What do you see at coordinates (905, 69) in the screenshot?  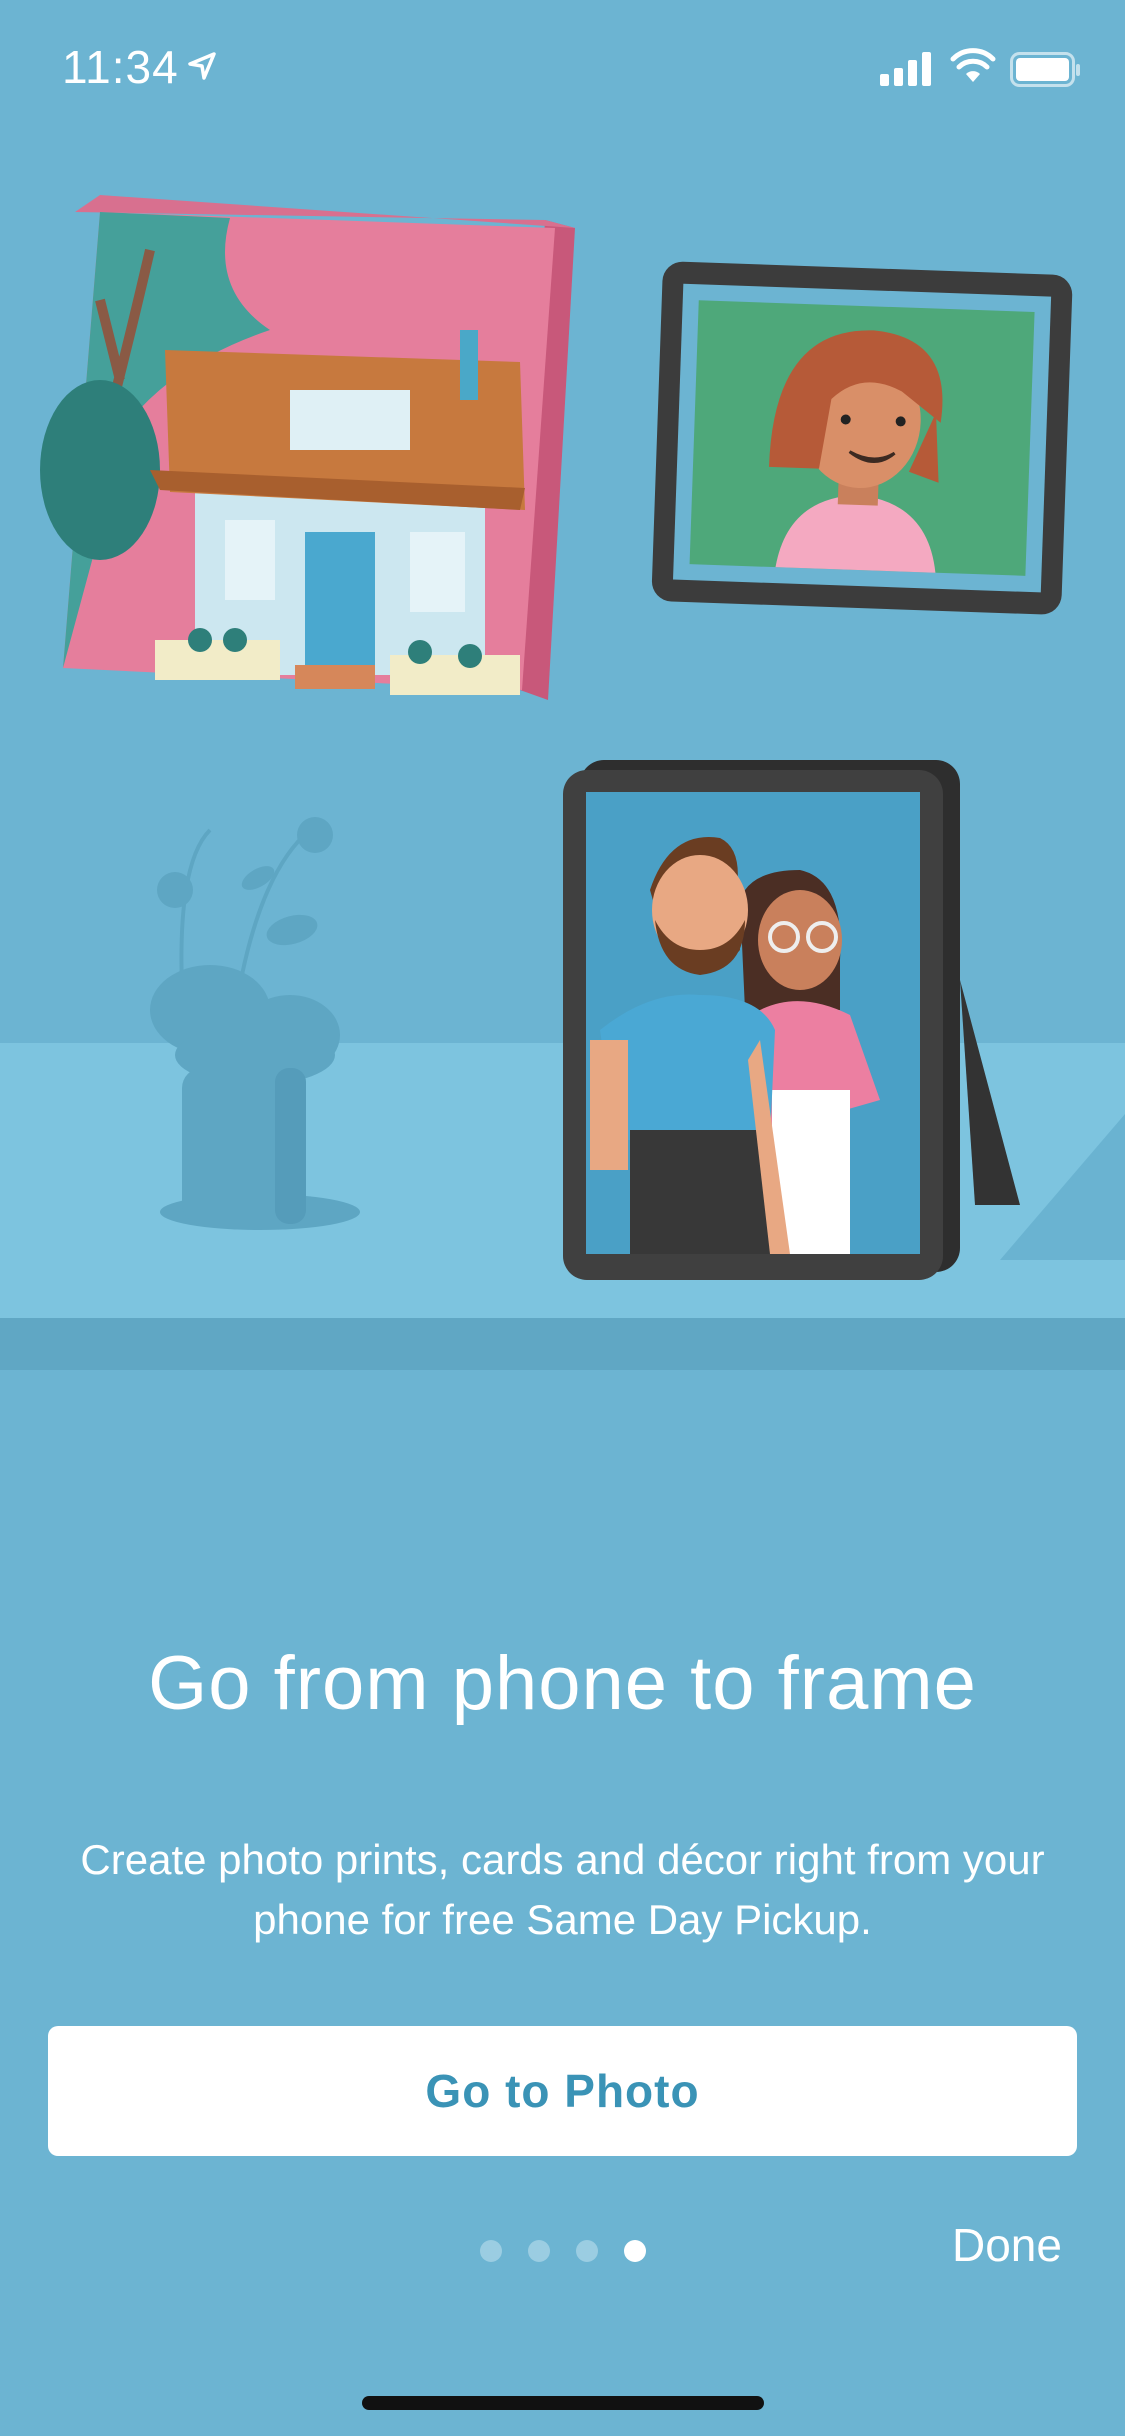 I see `signal-bars-icon` at bounding box center [905, 69].